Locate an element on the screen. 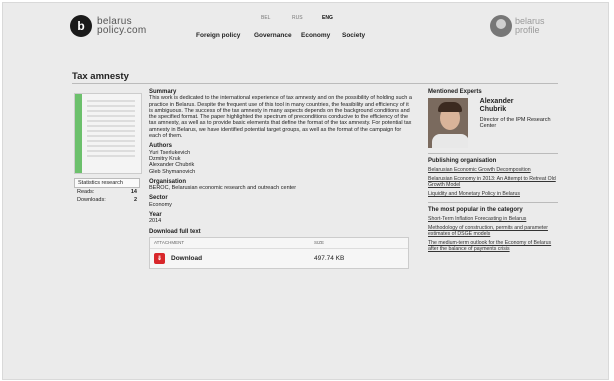 Image resolution: width=614 pixels, height=381 pixels. sector-value: Economy is located at coordinates (160, 204).